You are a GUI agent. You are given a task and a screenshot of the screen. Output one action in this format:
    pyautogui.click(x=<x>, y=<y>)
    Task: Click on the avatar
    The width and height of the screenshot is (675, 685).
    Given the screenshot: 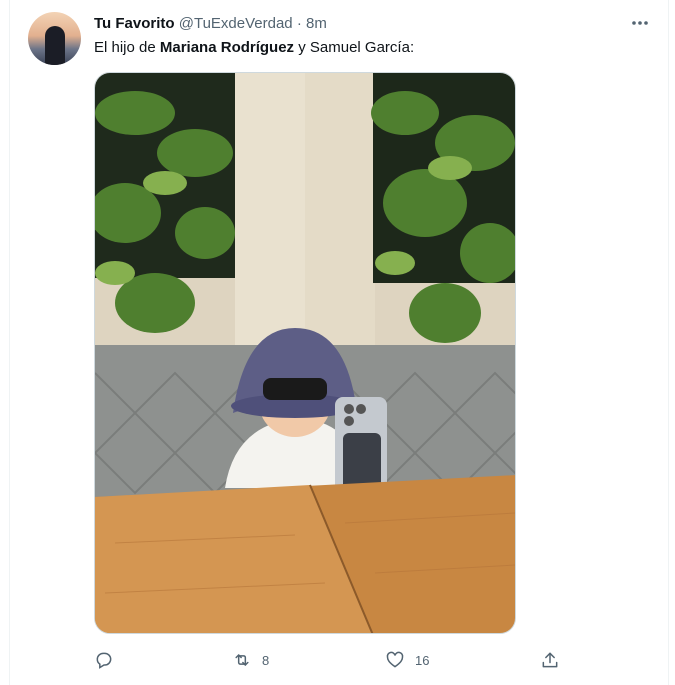 What is the action you would take?
    pyautogui.click(x=54, y=38)
    